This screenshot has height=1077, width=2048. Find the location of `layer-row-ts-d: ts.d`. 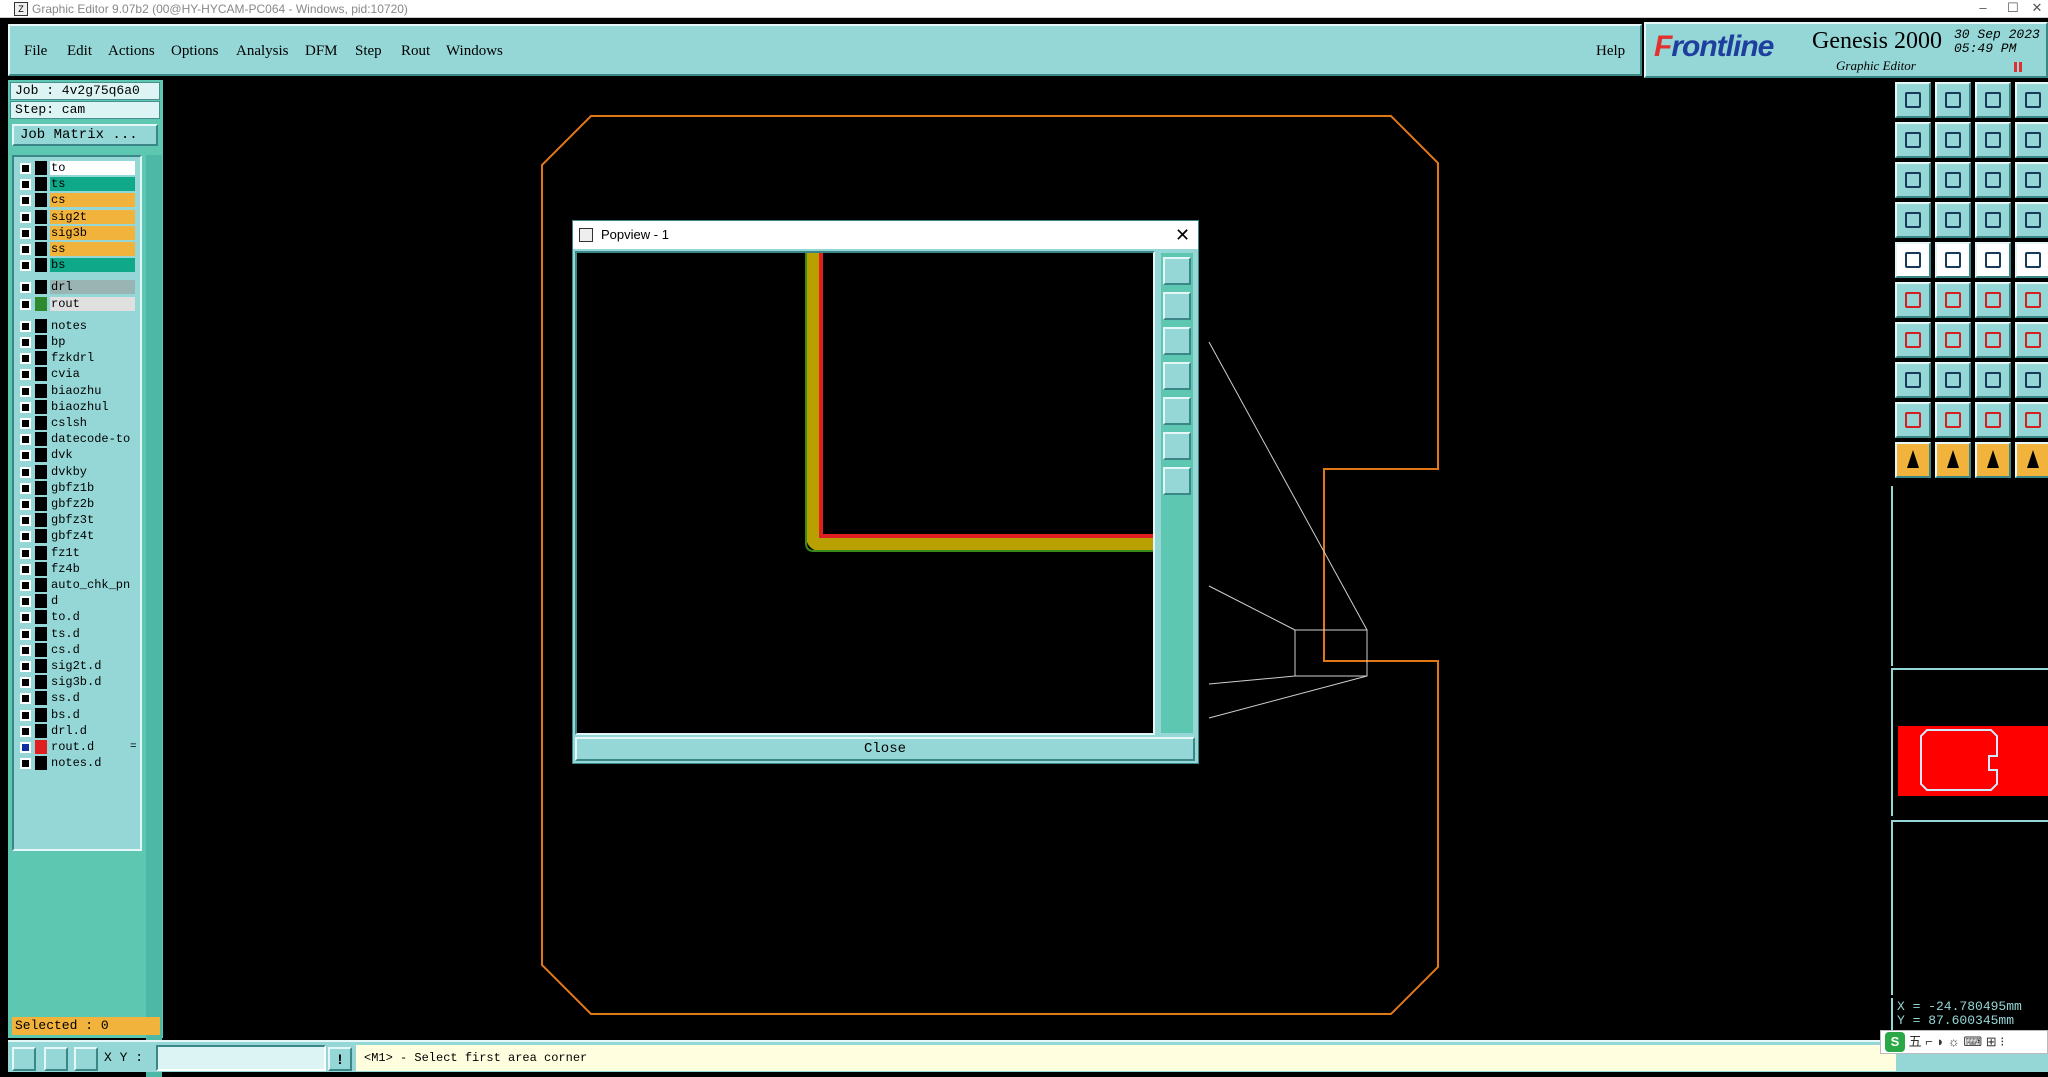

layer-row-ts-d: ts.d is located at coordinates (78, 633).